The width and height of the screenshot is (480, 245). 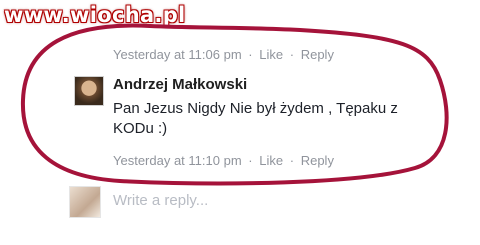 I want to click on reply-user-avatar, so click(x=85, y=202).